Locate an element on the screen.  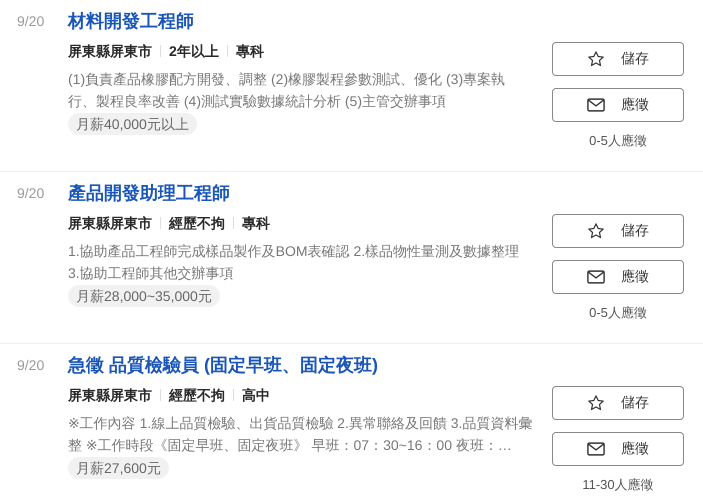
salary-tag: 月薪27,600元 is located at coordinates (118, 468).